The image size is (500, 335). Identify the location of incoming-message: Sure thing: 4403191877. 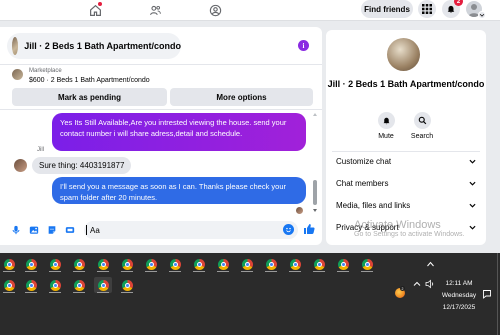
(82, 165).